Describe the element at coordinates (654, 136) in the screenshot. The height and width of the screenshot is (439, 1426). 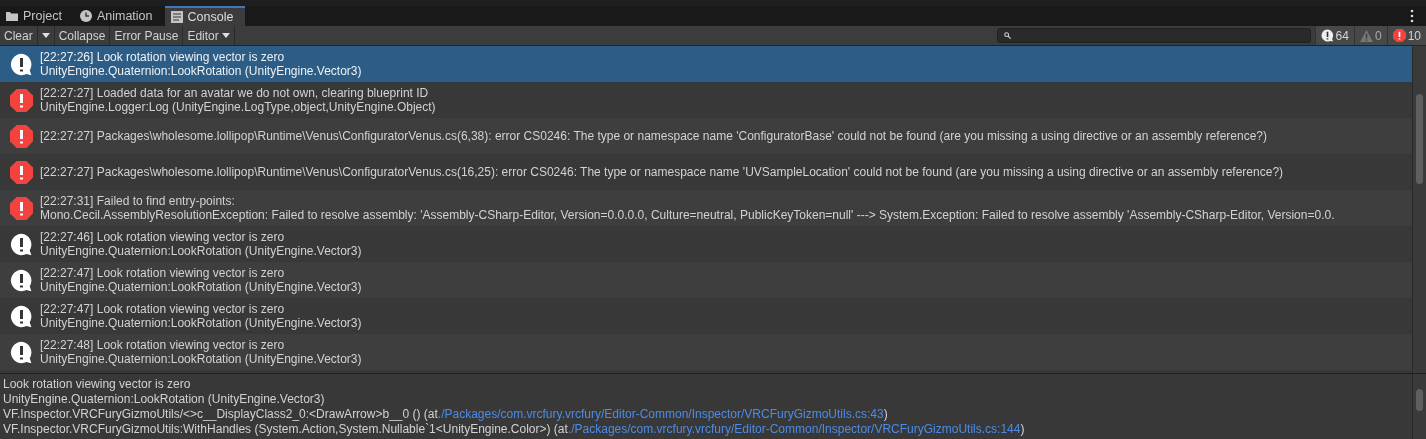
I see `log-text: [22:27:27] Packages\wholesome.lollipop\Runtime\Venus\ConfiguratorVenus.cs(6,38): error CS0246: The type or namespace name 'ConfiguratorBase' could not be found (are you missing a using directive or an assembly reference?)` at that location.